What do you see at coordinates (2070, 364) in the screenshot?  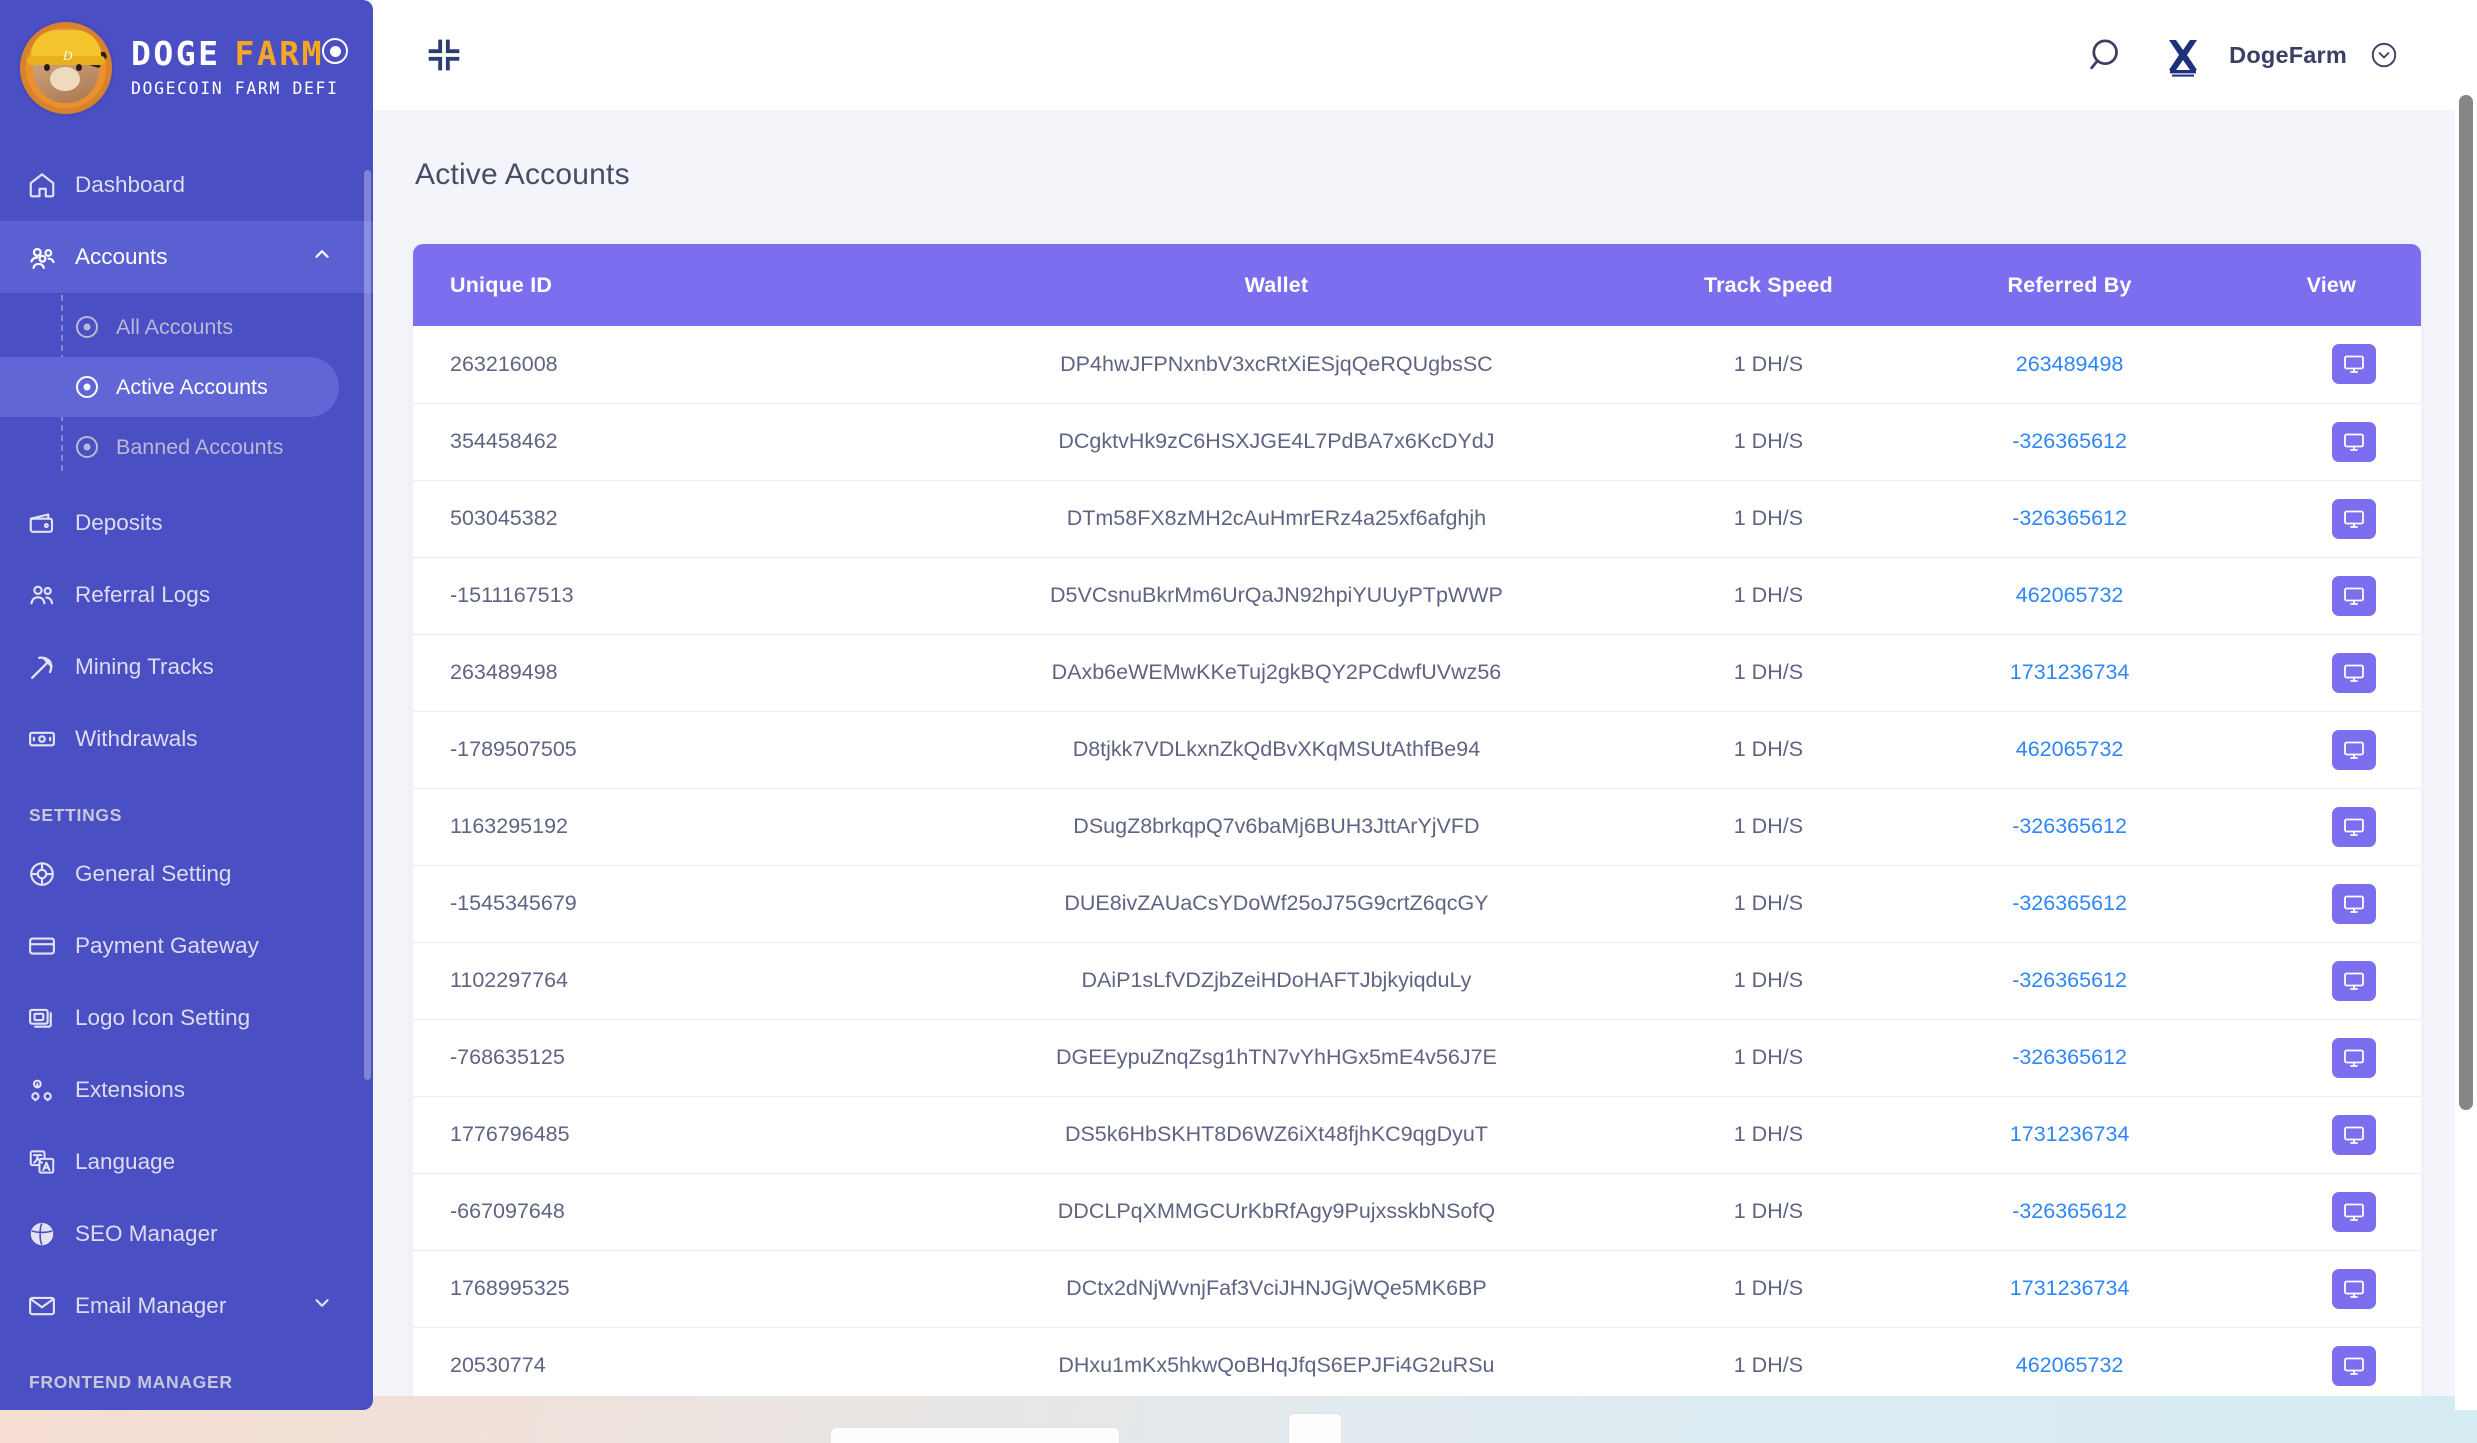 I see `referred-by-link: 263489498` at bounding box center [2070, 364].